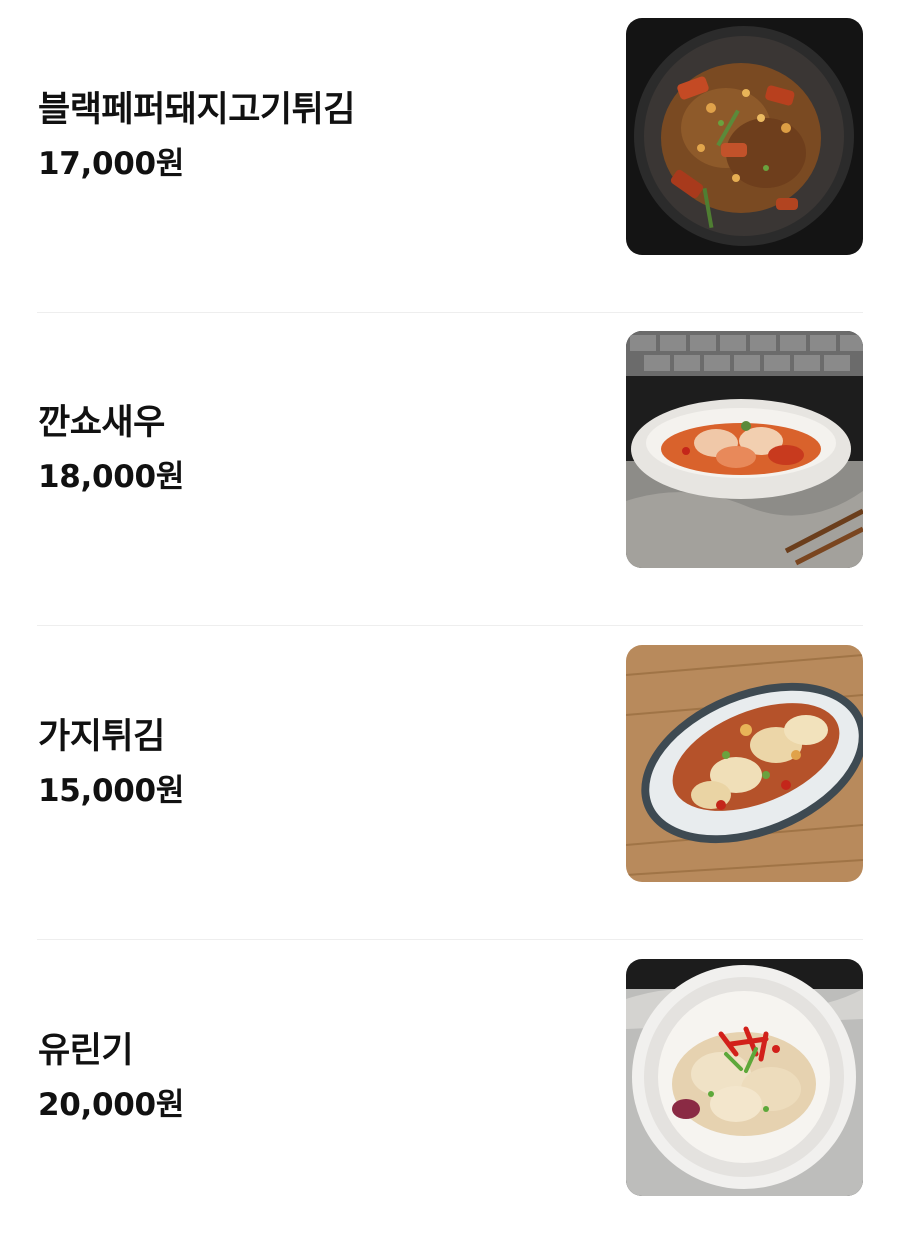  I want to click on menu-item-name: 가지튀김, so click(101, 737).